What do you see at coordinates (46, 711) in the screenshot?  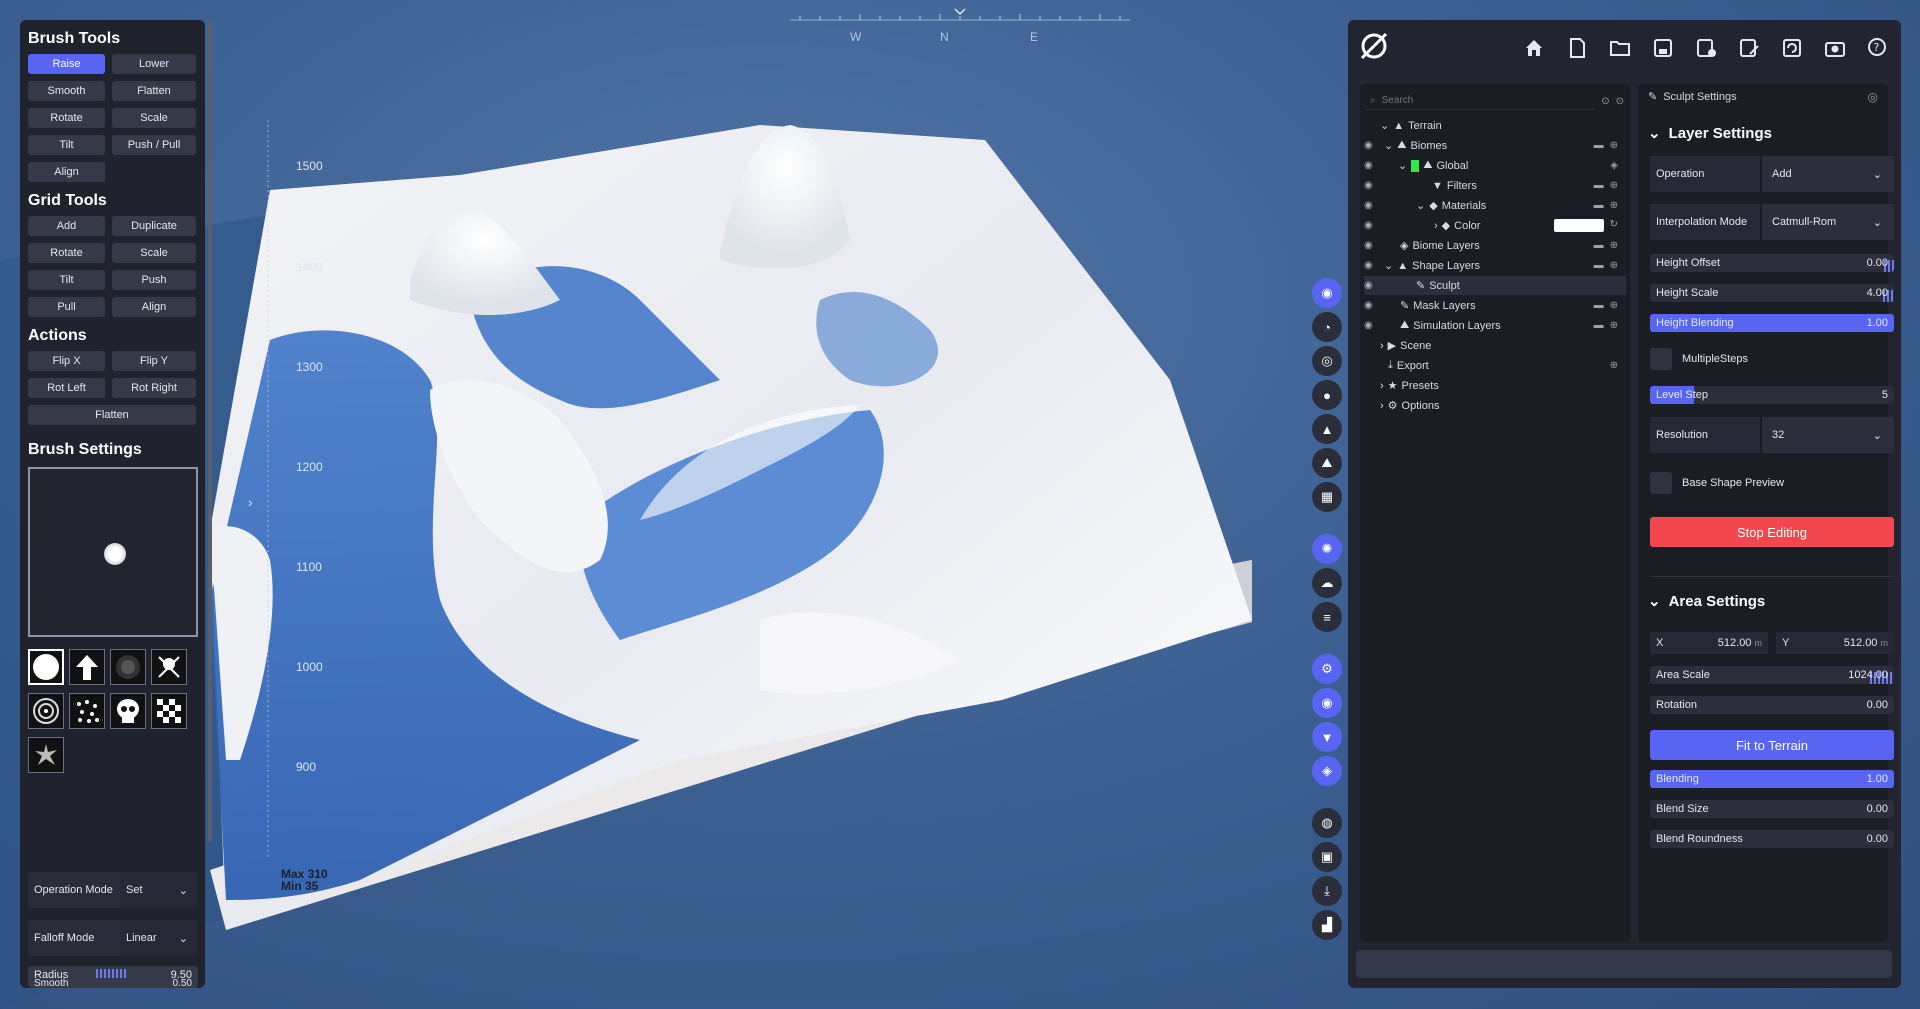 I see `brush-spiral-icon` at bounding box center [46, 711].